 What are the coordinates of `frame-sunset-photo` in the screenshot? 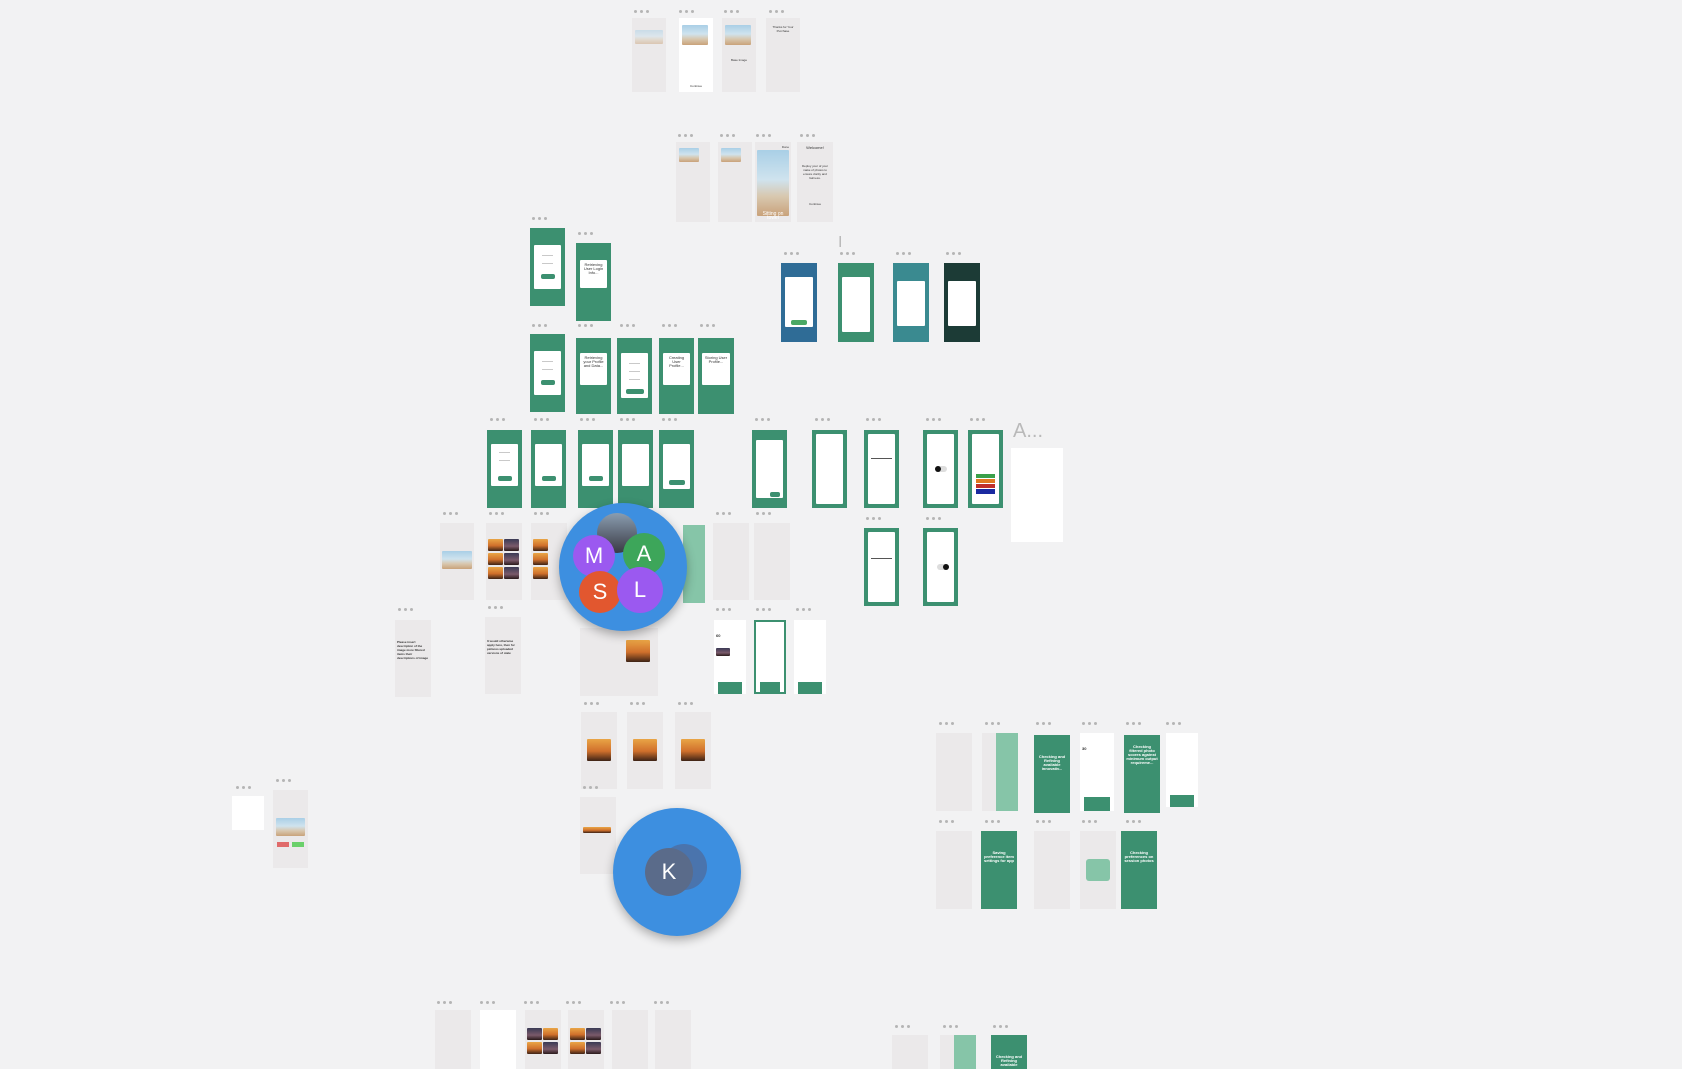 It's located at (638, 662).